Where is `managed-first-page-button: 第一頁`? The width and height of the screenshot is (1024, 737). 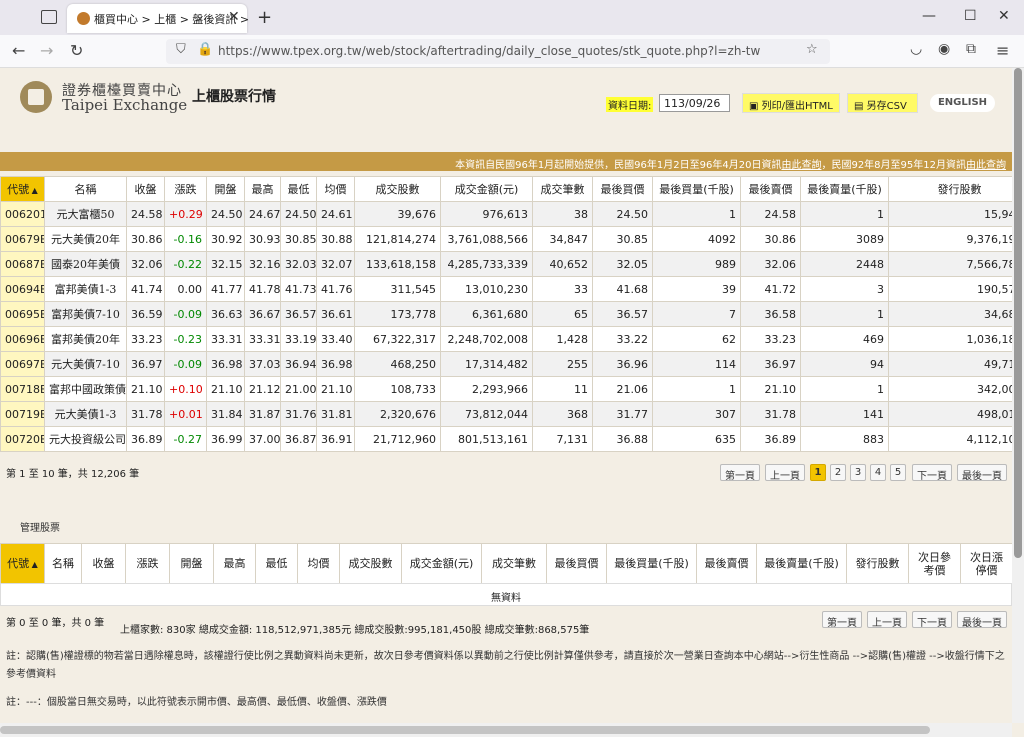 managed-first-page-button: 第一頁 is located at coordinates (842, 620).